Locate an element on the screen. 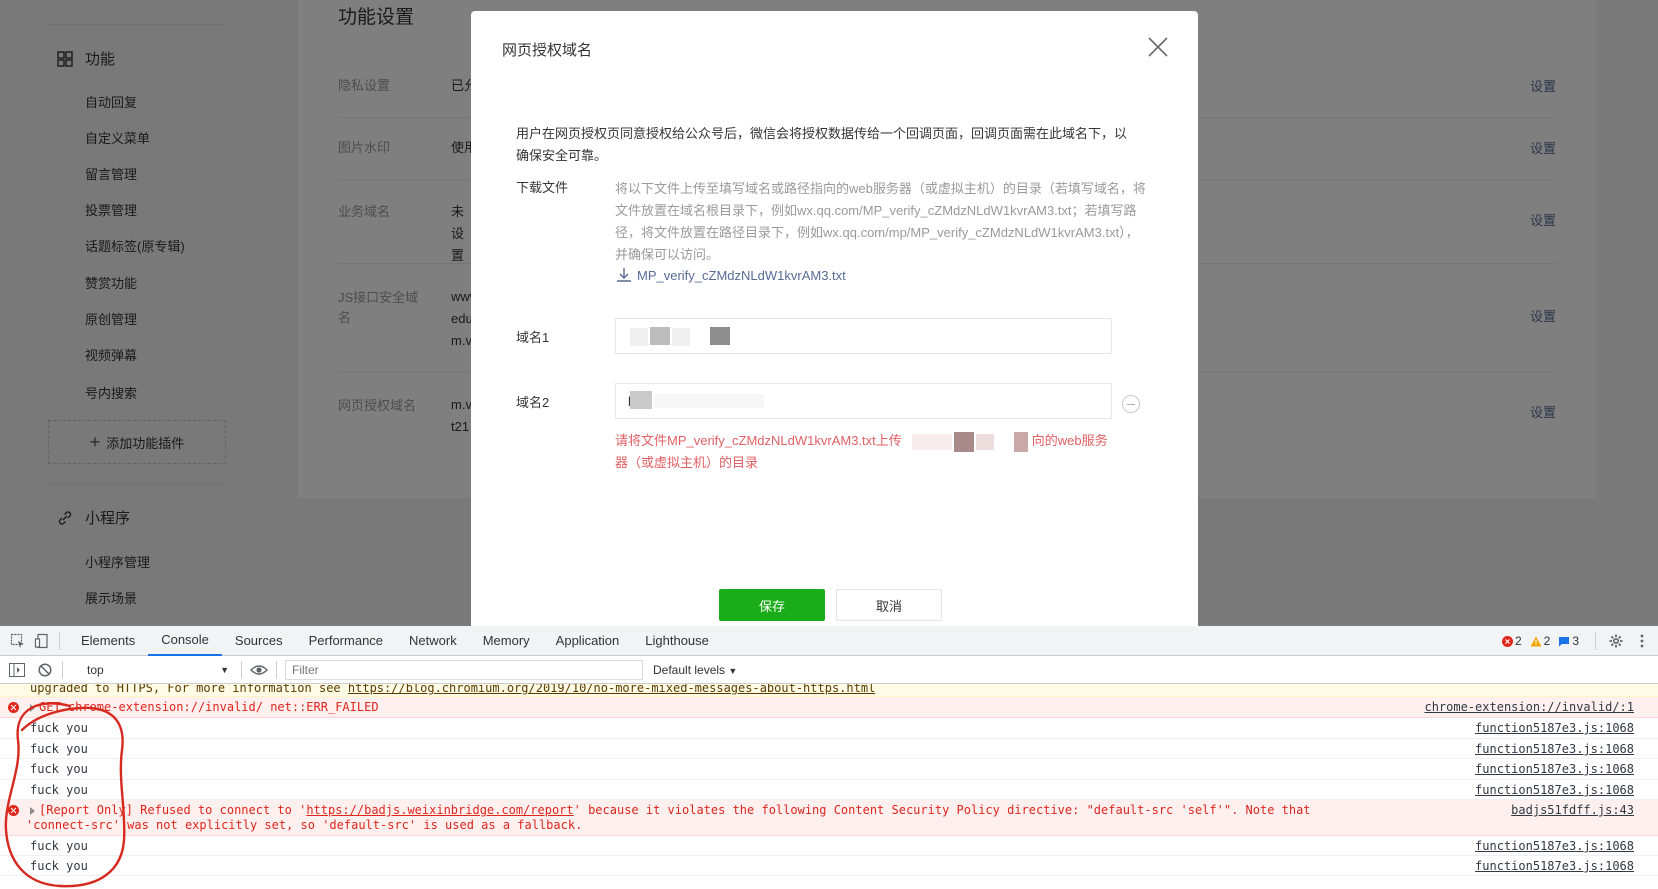 The image size is (1658, 889). dialog-title: 网页授权域名 is located at coordinates (547, 50).